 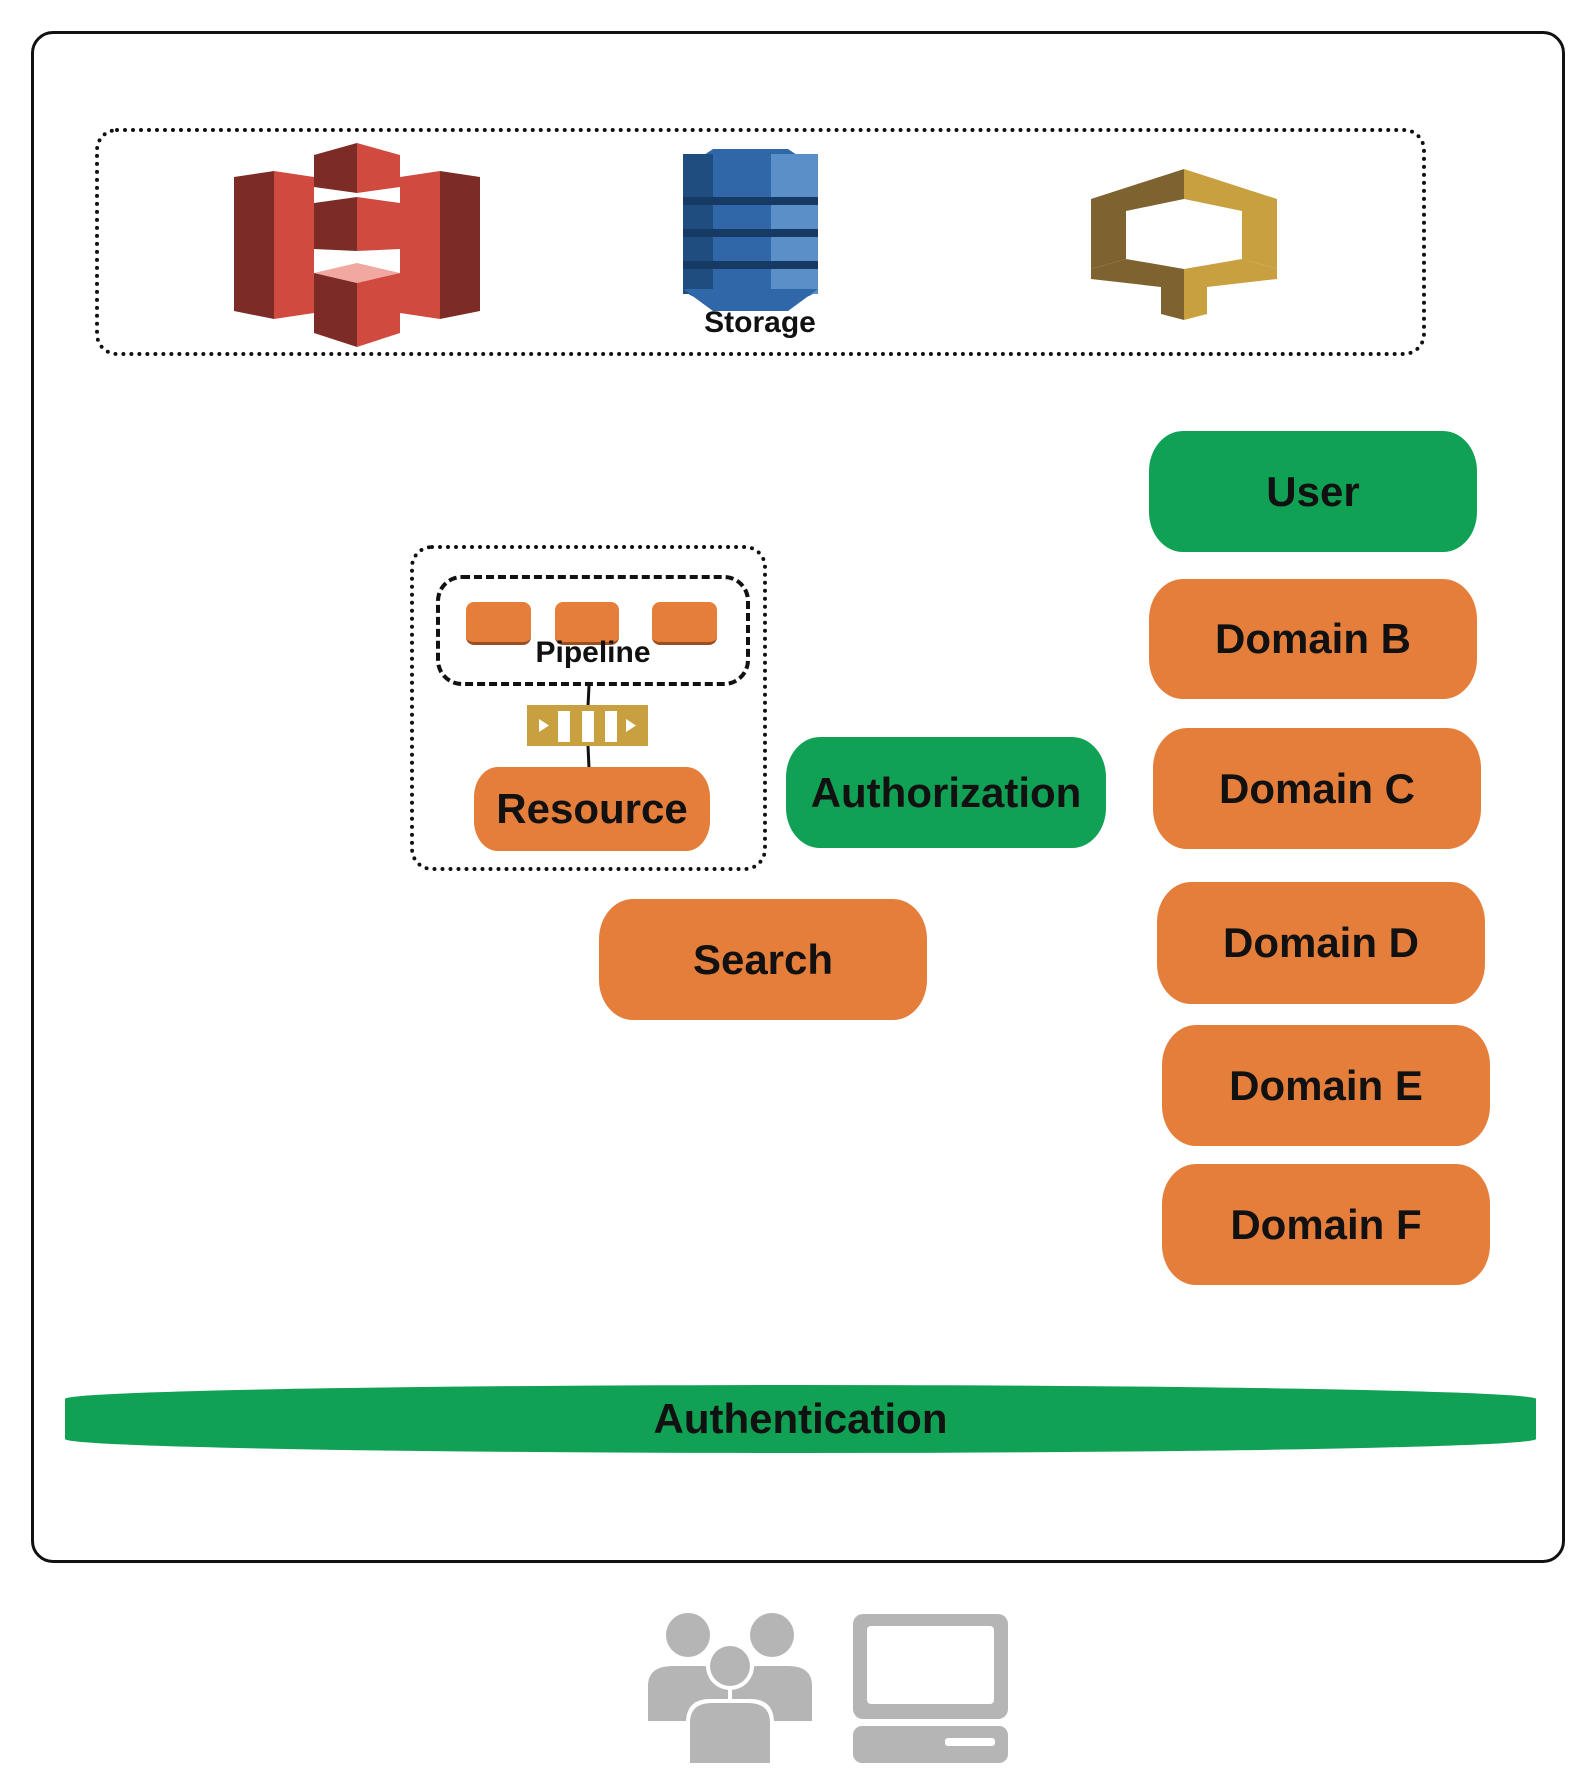 What do you see at coordinates (763, 959) in the screenshot?
I see `search-service: Search` at bounding box center [763, 959].